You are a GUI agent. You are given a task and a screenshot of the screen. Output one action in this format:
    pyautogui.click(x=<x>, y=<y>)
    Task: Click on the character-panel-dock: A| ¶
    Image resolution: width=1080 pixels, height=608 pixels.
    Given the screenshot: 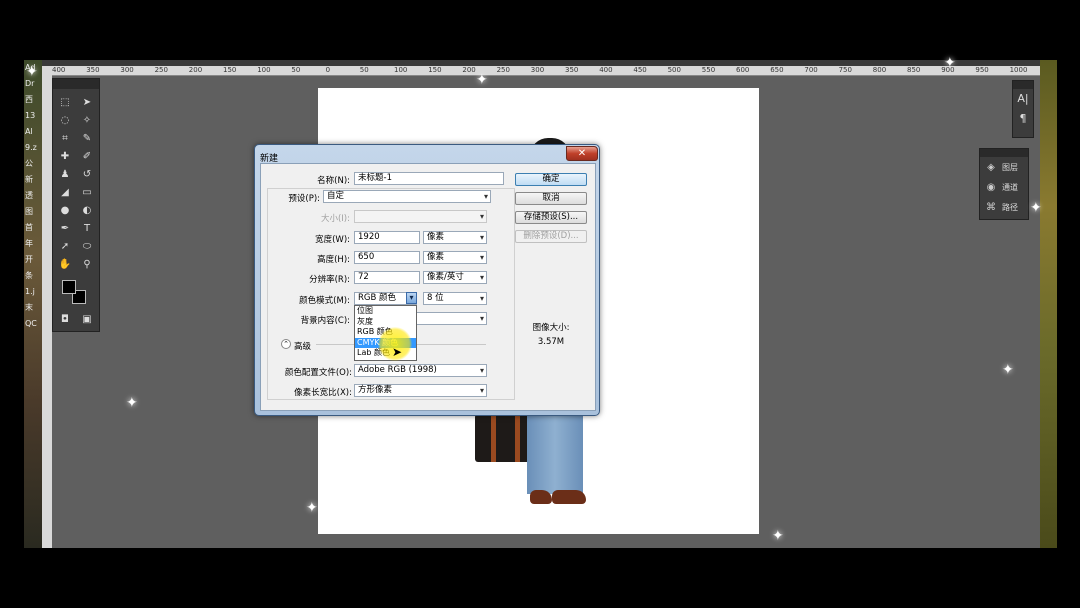 What is the action you would take?
    pyautogui.click(x=1023, y=109)
    